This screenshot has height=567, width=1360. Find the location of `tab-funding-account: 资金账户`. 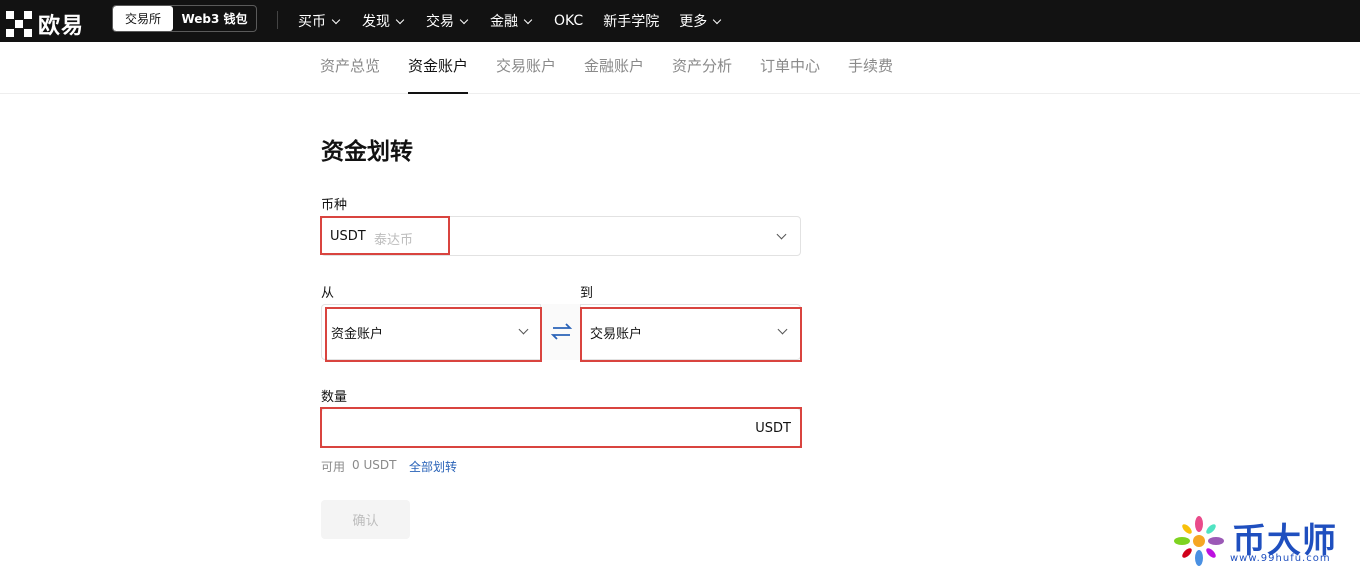

tab-funding-account: 资金账户 is located at coordinates (438, 68).